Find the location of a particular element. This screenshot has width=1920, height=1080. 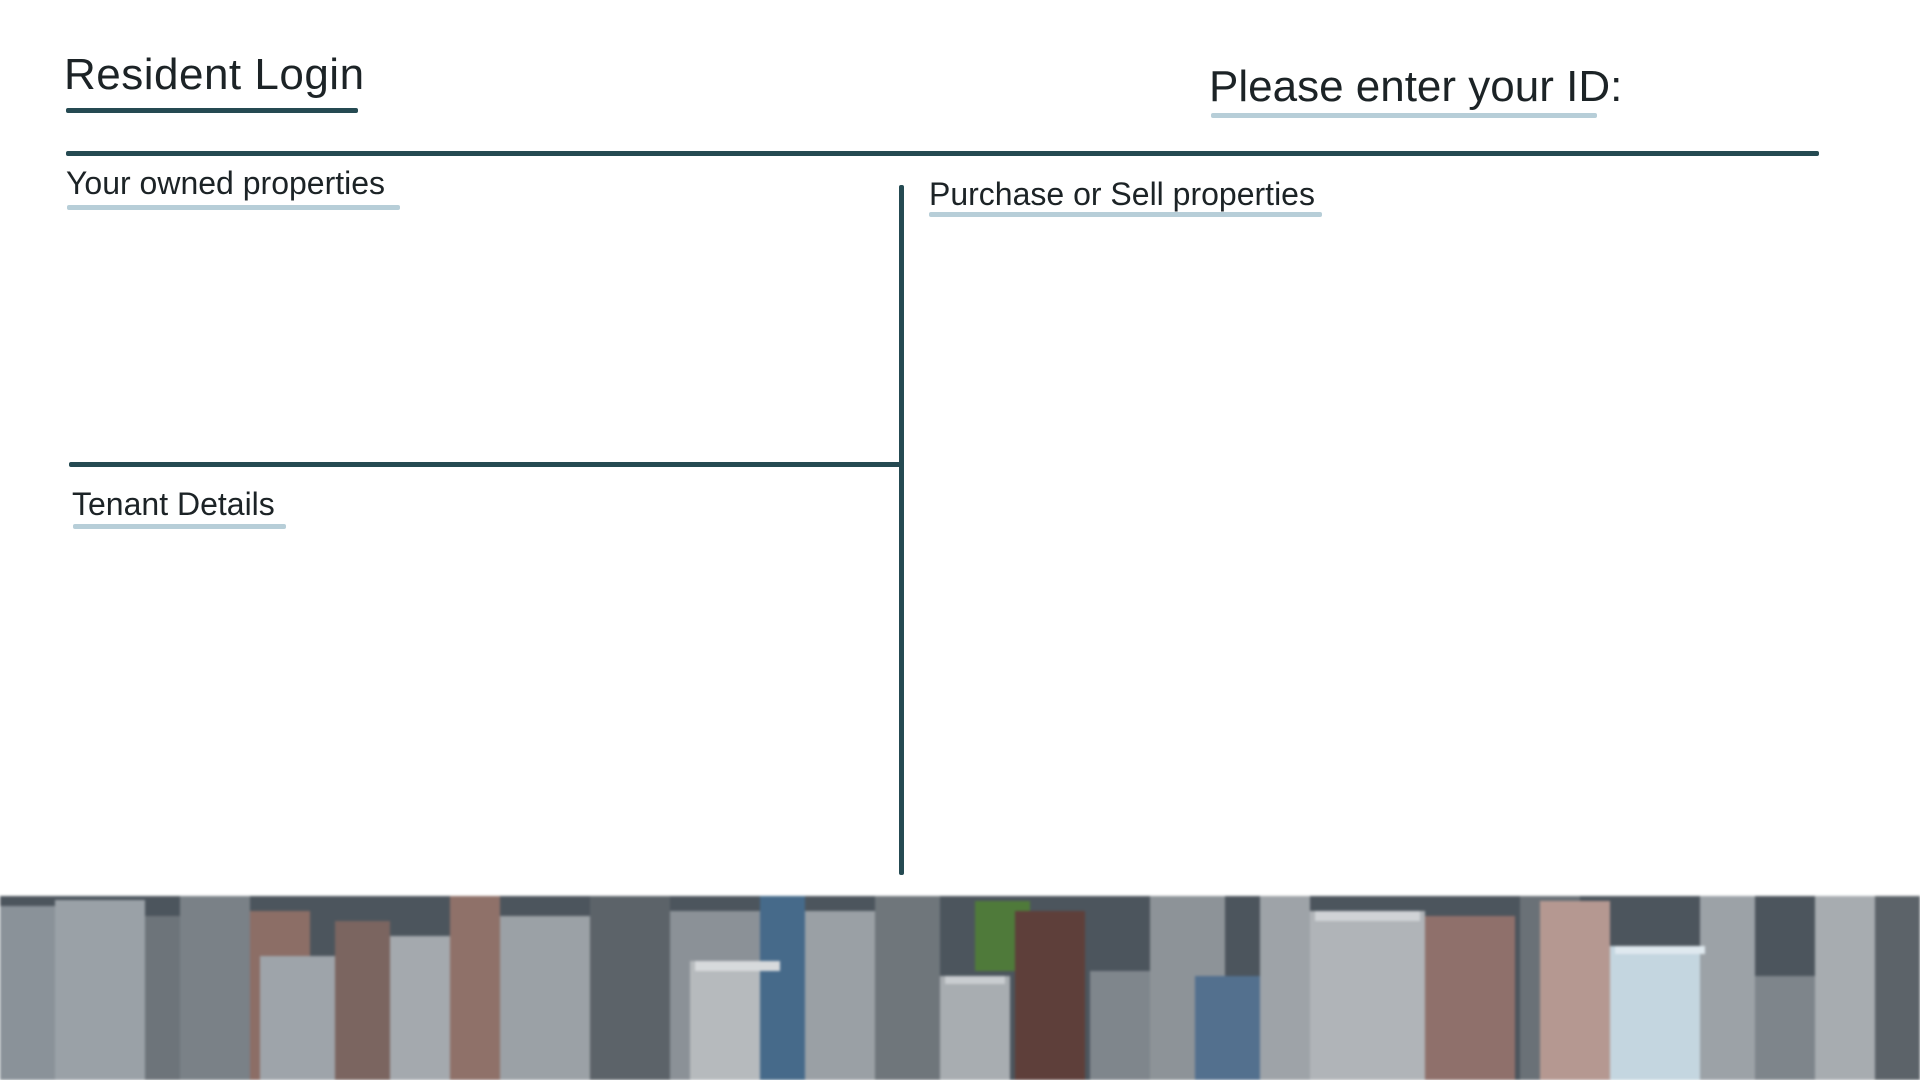

page-title: Resident Login is located at coordinates (214, 74).